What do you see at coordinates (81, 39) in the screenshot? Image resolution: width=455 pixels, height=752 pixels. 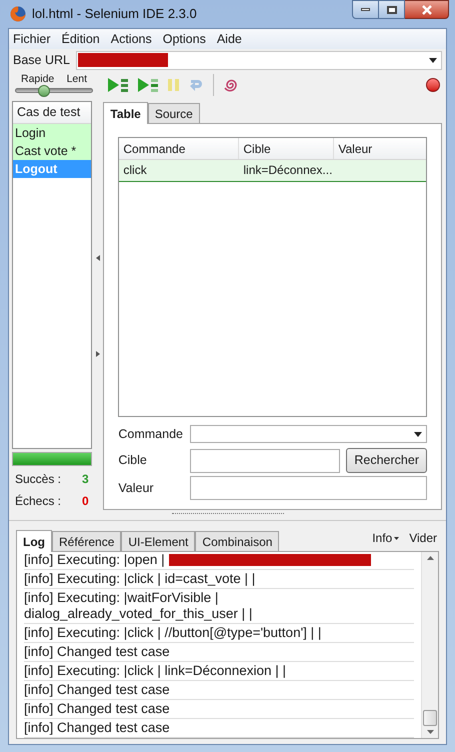 I see `menu-item: Édition` at bounding box center [81, 39].